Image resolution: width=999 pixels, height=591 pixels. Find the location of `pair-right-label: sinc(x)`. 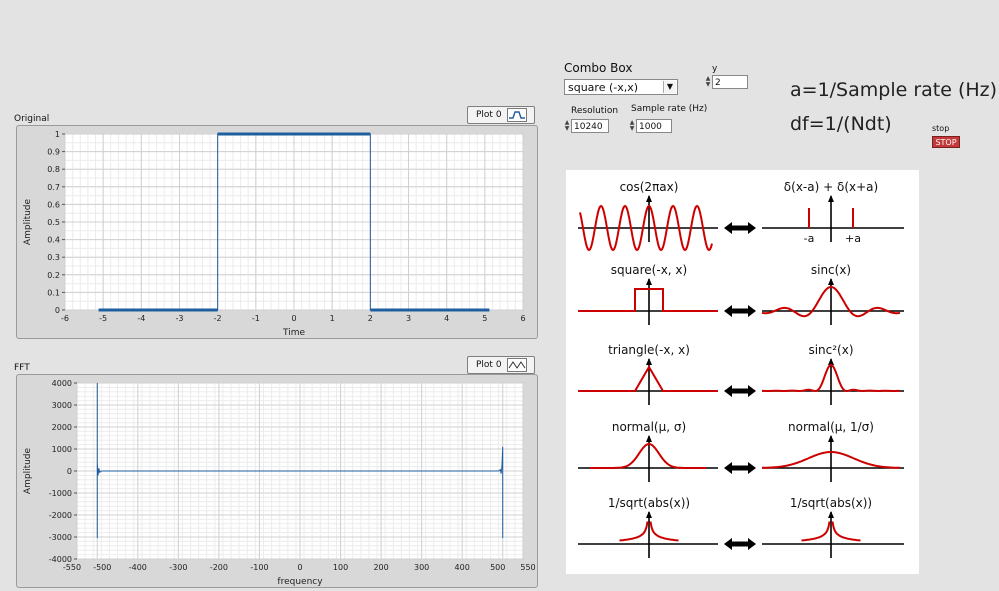

pair-right-label: sinc(x) is located at coordinates (831, 270).